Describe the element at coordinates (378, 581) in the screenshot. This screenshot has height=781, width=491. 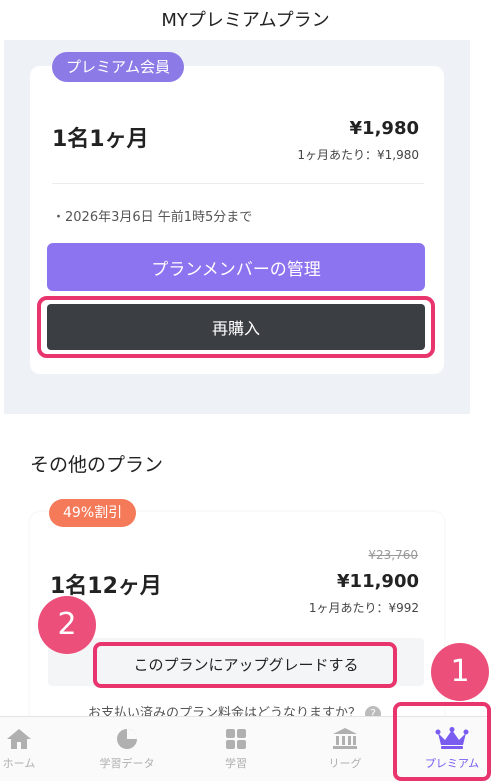
I see `plan-price: ¥11,900` at that location.